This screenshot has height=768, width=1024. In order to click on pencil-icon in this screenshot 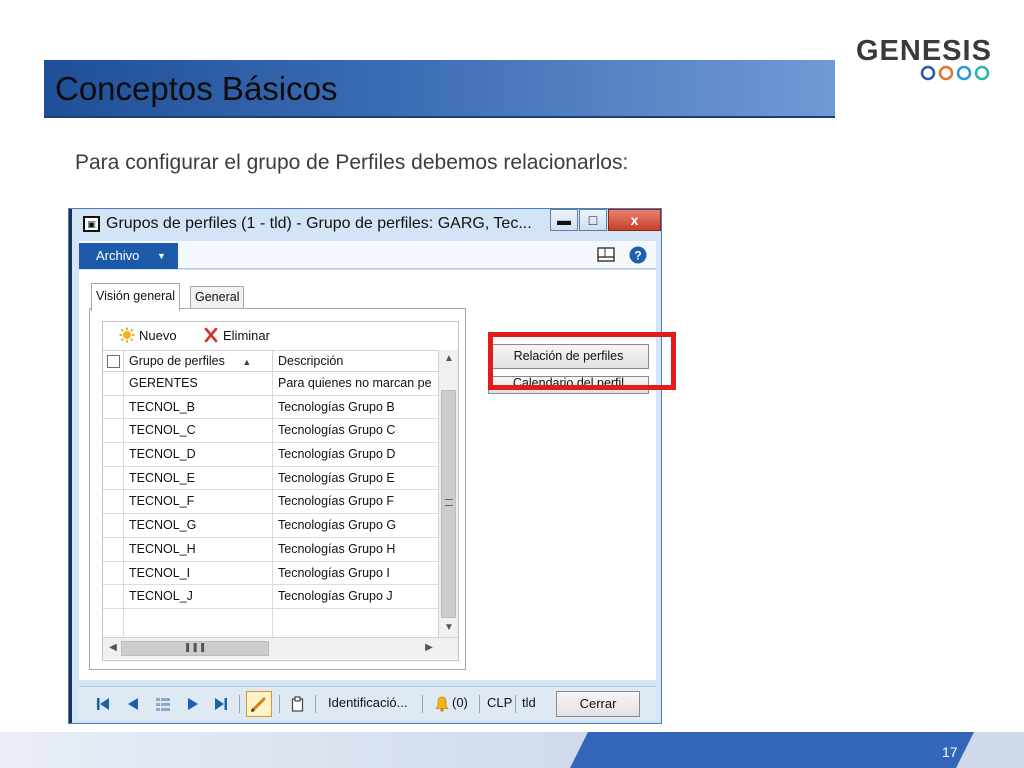, I will do `click(258, 704)`.